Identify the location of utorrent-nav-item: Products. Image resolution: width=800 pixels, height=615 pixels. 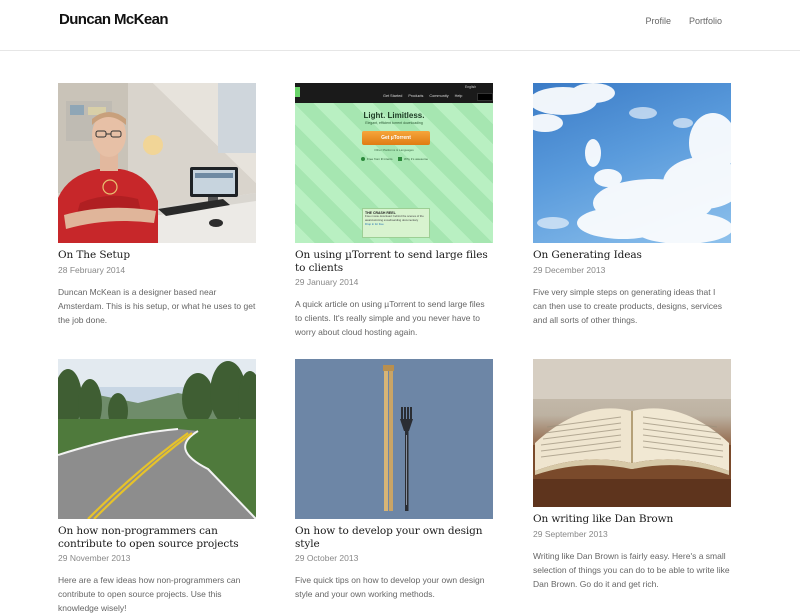
(416, 96).